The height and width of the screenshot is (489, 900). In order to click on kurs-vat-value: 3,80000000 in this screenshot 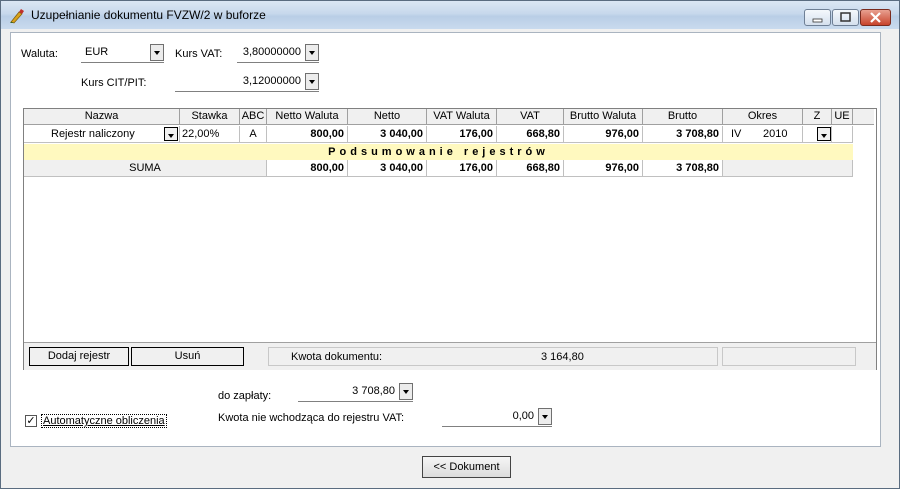, I will do `click(271, 52)`.